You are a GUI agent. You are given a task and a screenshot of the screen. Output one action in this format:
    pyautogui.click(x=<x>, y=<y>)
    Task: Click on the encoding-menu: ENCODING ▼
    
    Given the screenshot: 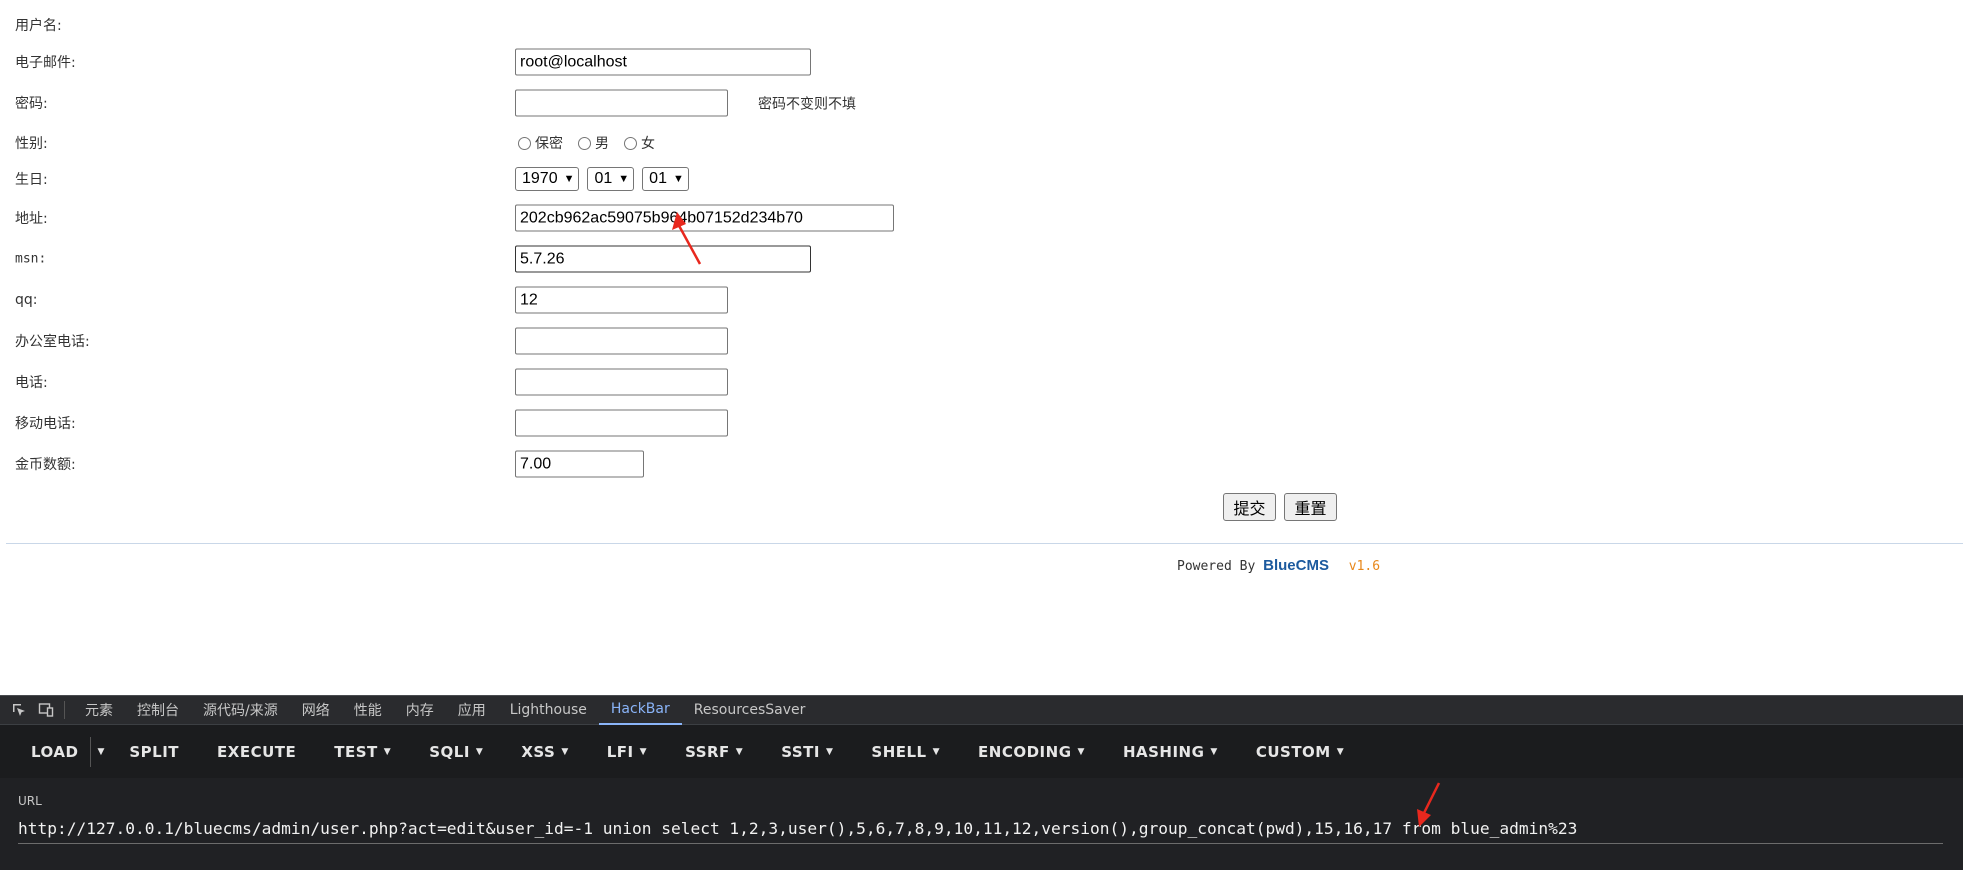 What is the action you would take?
    pyautogui.click(x=1031, y=751)
    